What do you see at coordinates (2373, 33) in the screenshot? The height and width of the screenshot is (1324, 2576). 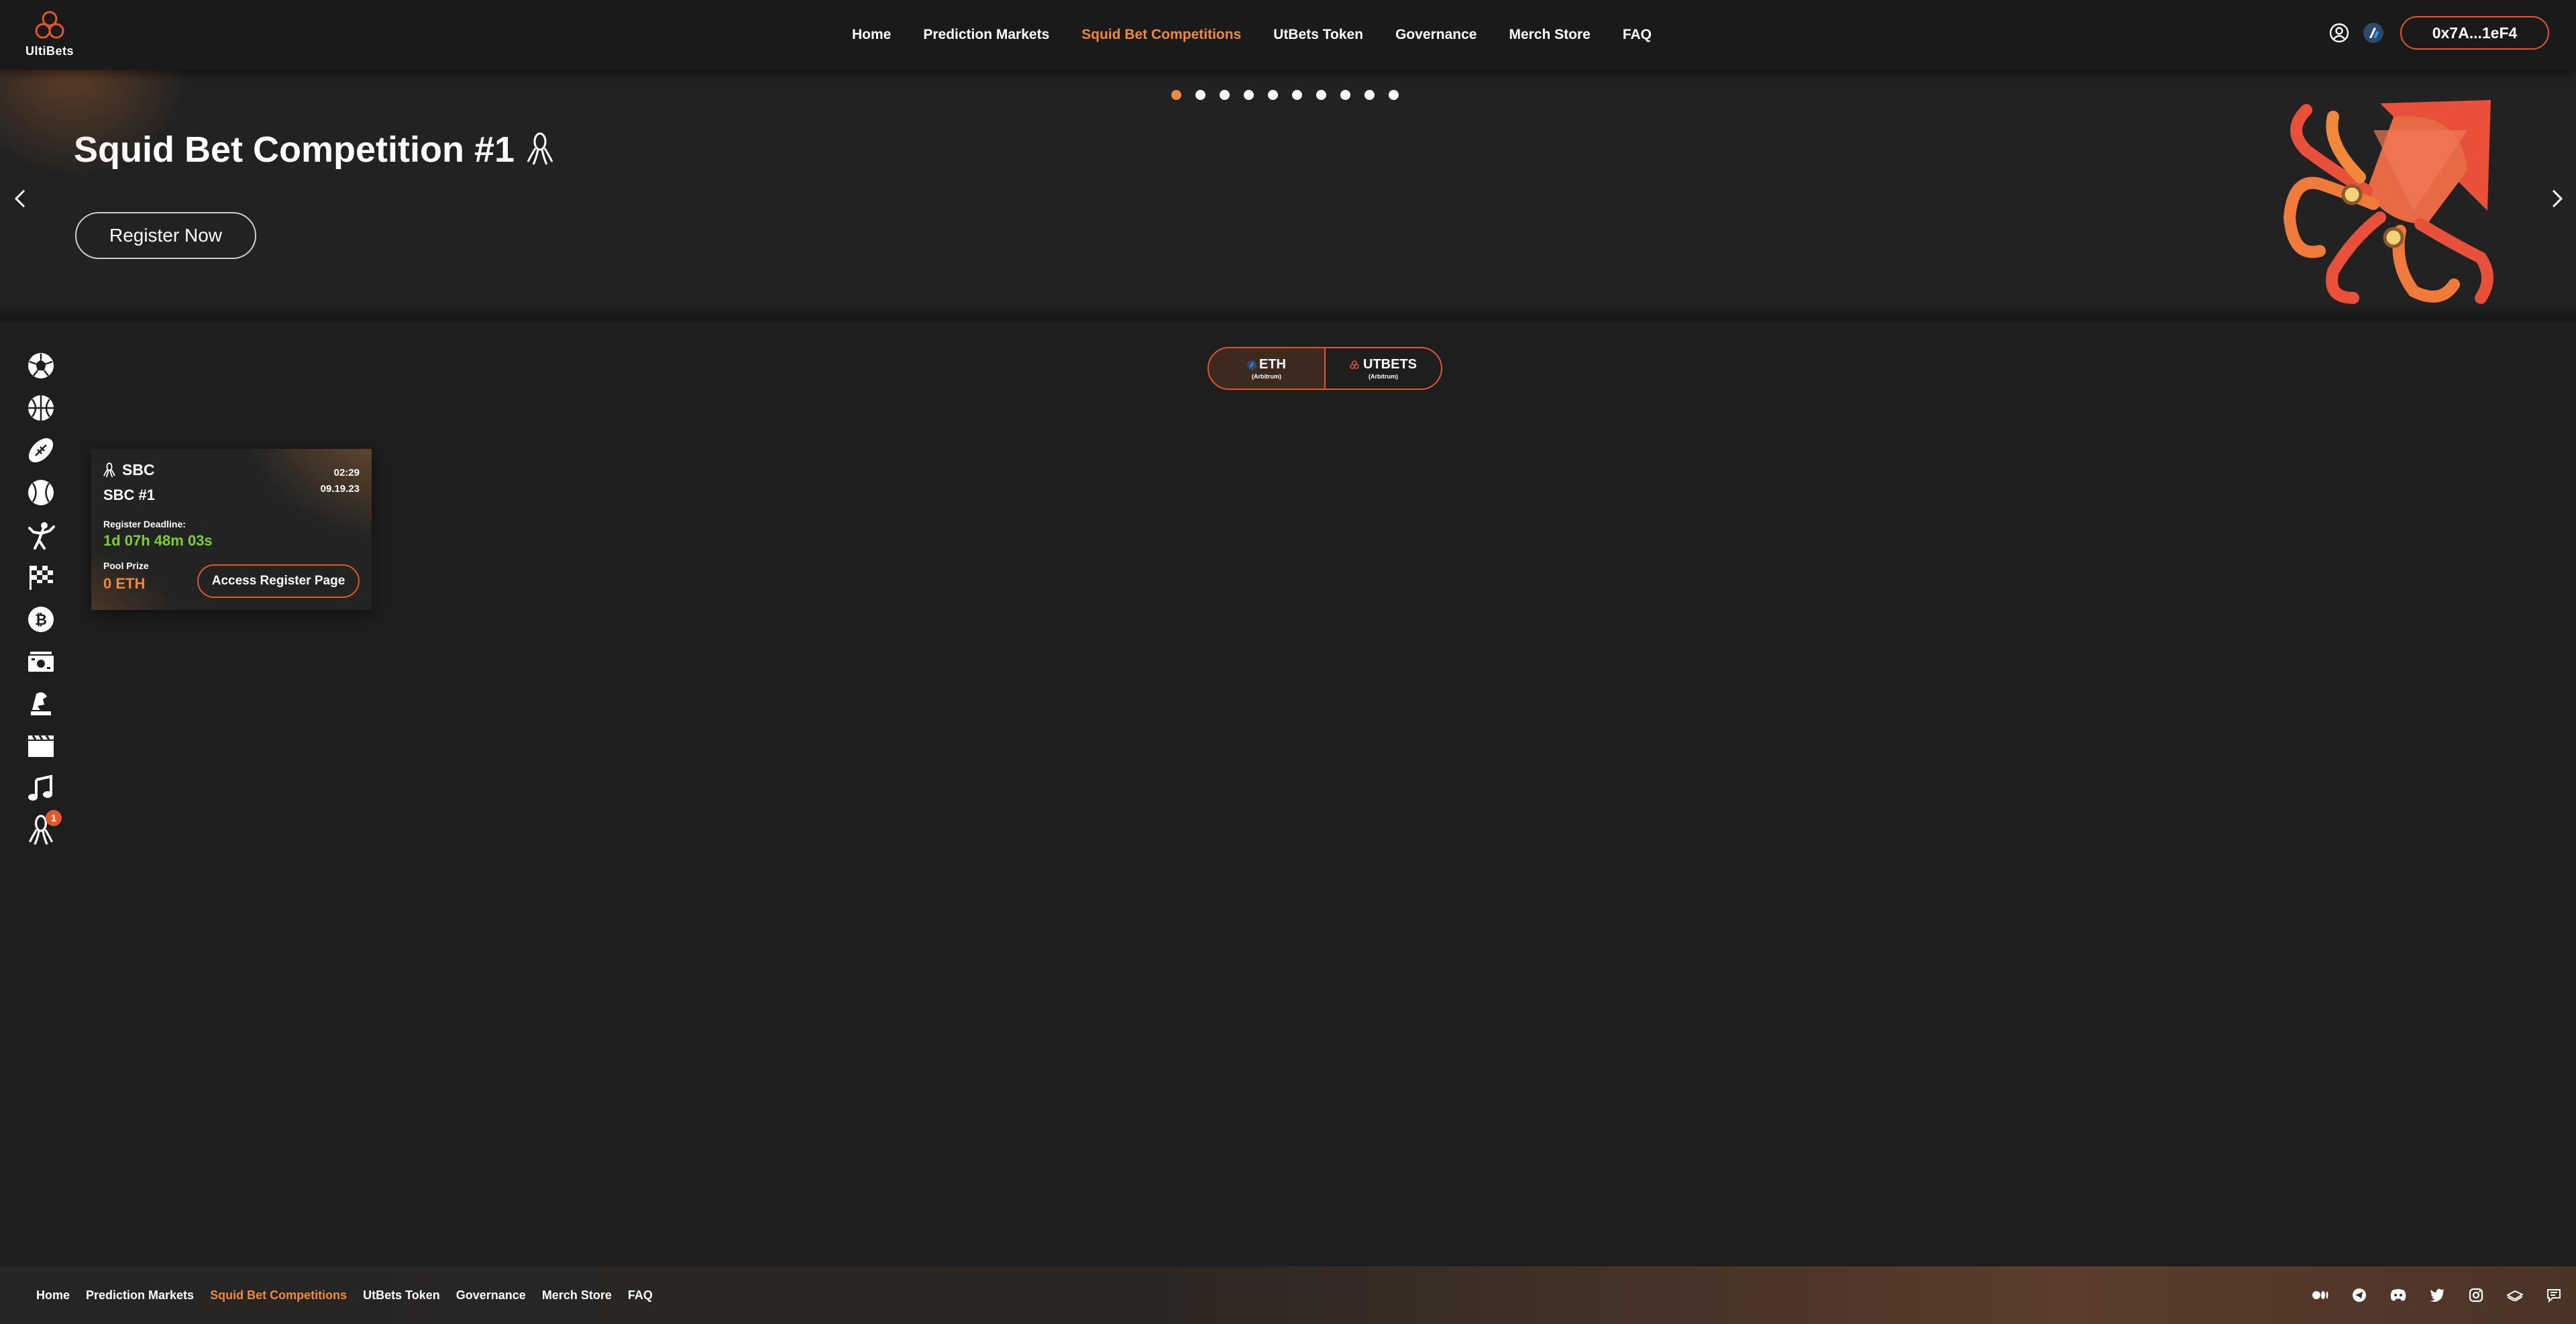 I see `arbitrum-icon` at bounding box center [2373, 33].